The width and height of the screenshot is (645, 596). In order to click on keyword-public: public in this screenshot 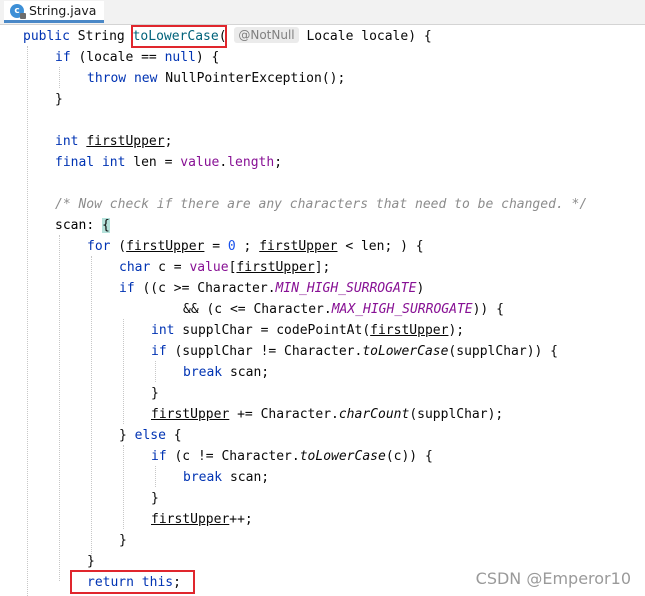, I will do `click(46, 36)`.